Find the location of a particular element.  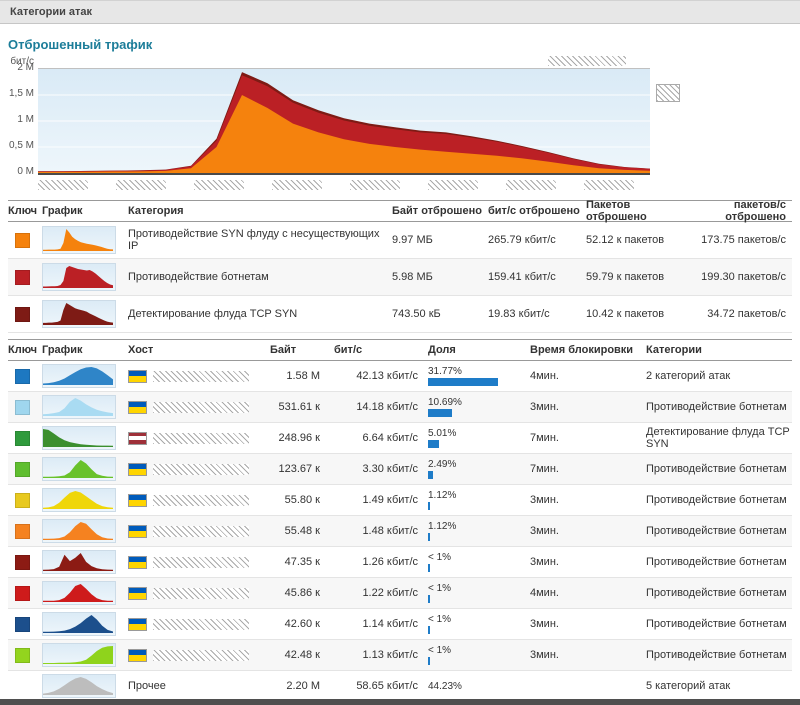

bps-value: 1.48 кбит/с is located at coordinates (390, 531).